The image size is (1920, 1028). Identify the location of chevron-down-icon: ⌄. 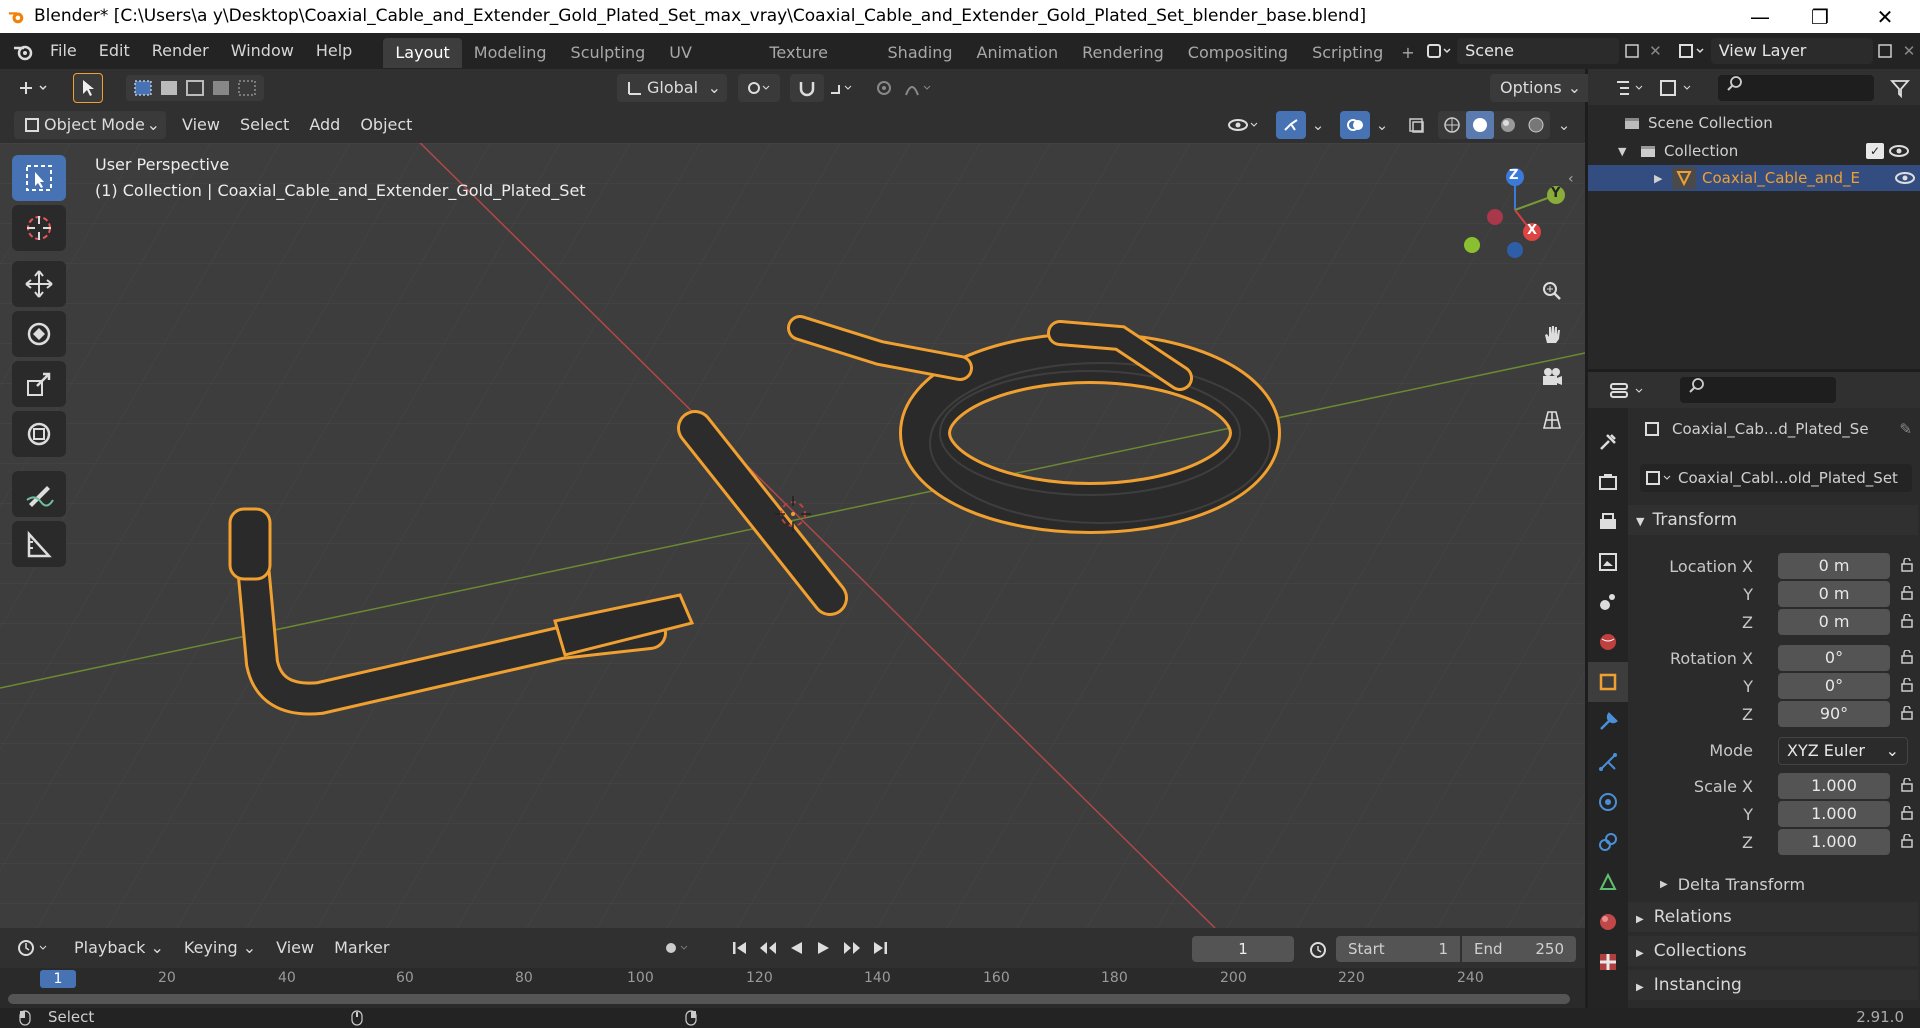
(1382, 125).